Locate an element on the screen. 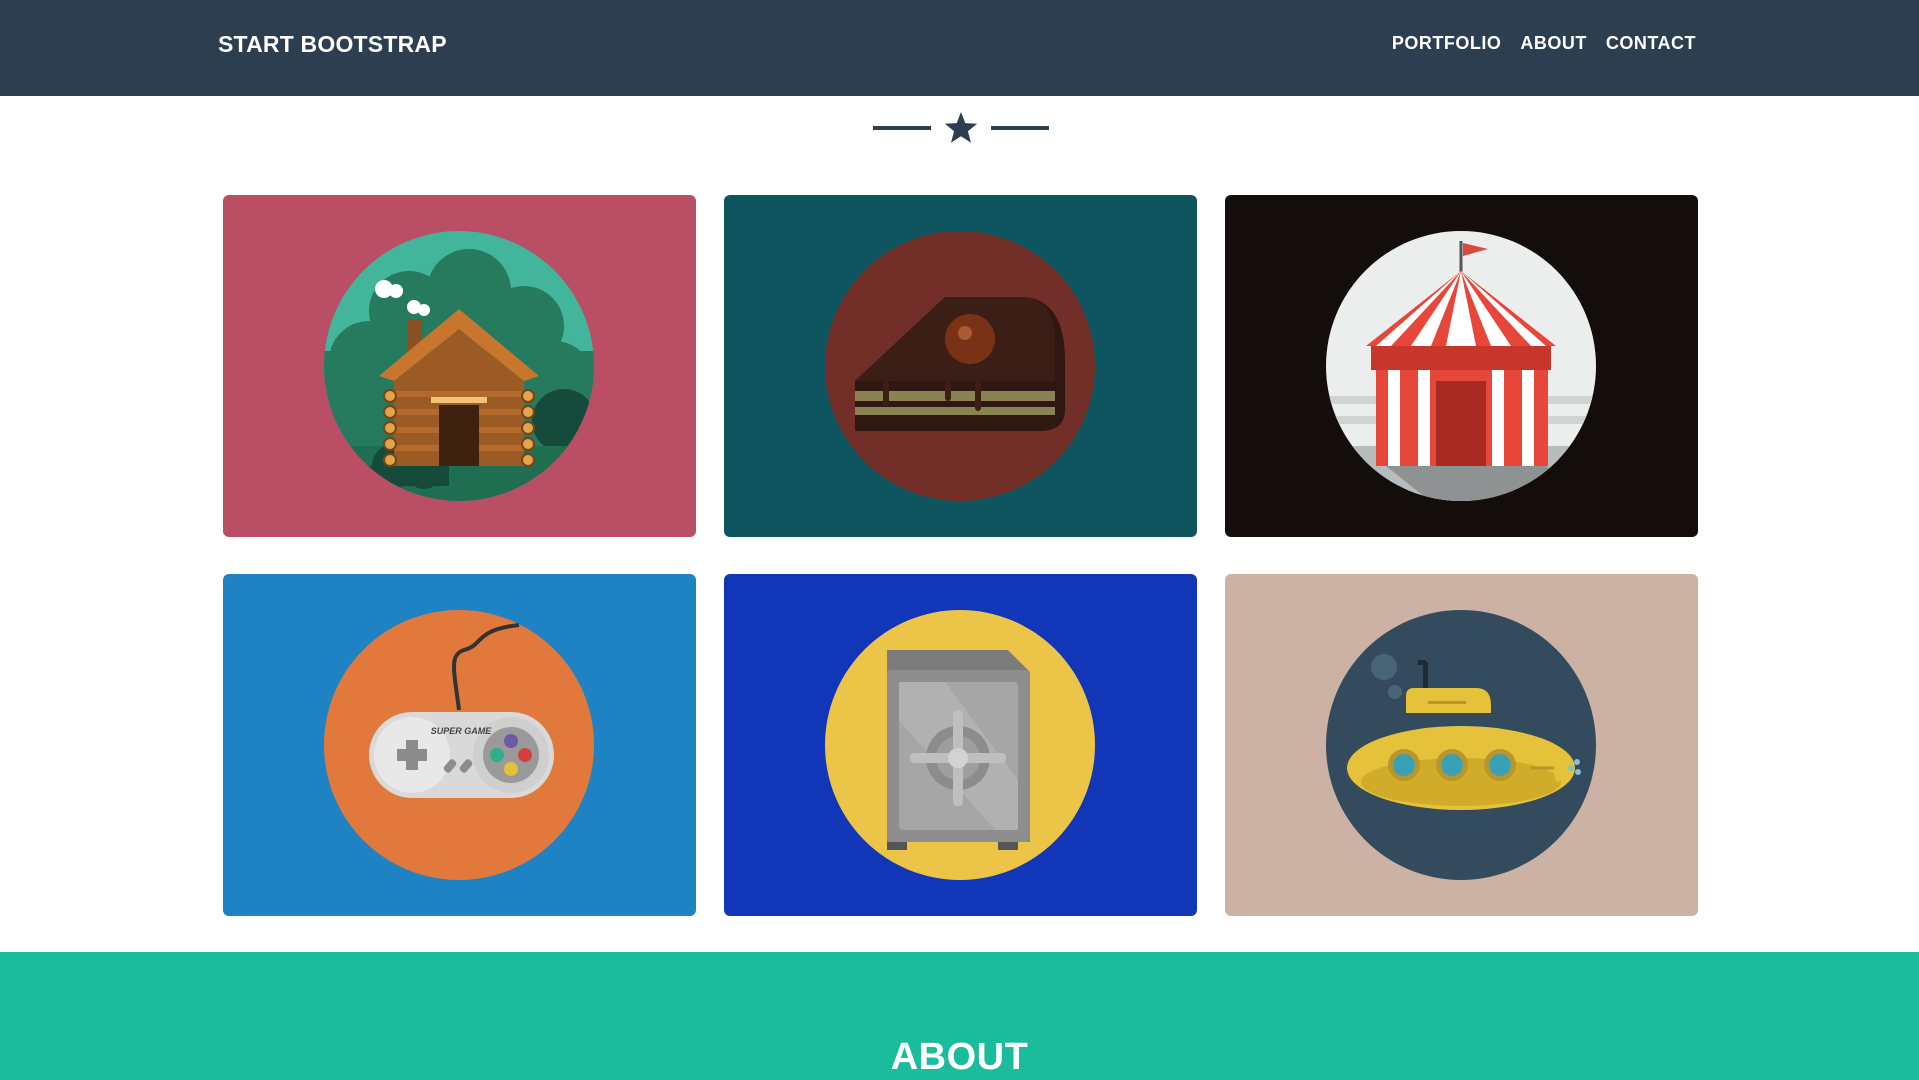 This screenshot has height=1080, width=1919. nav-links: PORTFOLIO ABOUT CONTACT is located at coordinates (1544, 43).